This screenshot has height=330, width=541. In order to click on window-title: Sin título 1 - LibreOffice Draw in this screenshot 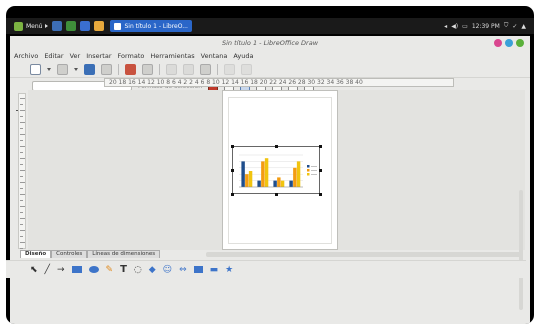, I will do `click(270, 43)`.